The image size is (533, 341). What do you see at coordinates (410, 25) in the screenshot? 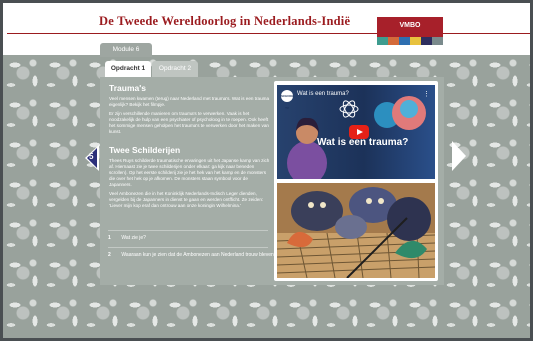
I see `level-badge-label: VMBO` at bounding box center [410, 25].